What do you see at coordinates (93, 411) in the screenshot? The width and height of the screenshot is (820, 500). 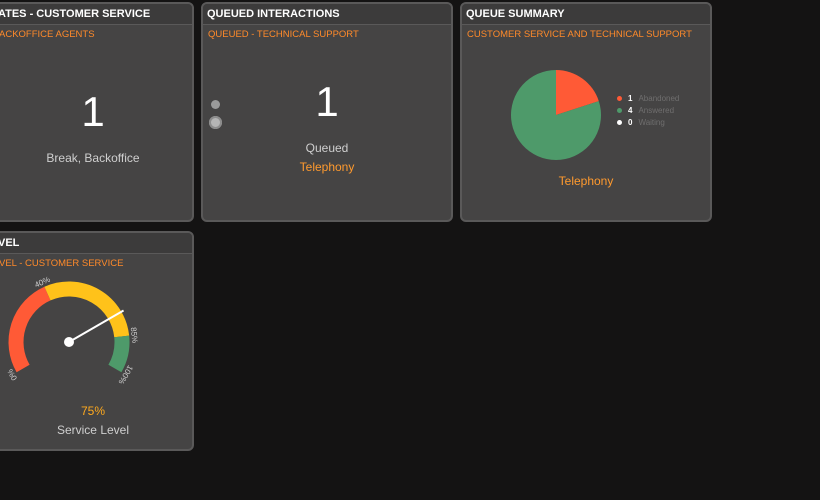 I see `service-level-value: 75%` at bounding box center [93, 411].